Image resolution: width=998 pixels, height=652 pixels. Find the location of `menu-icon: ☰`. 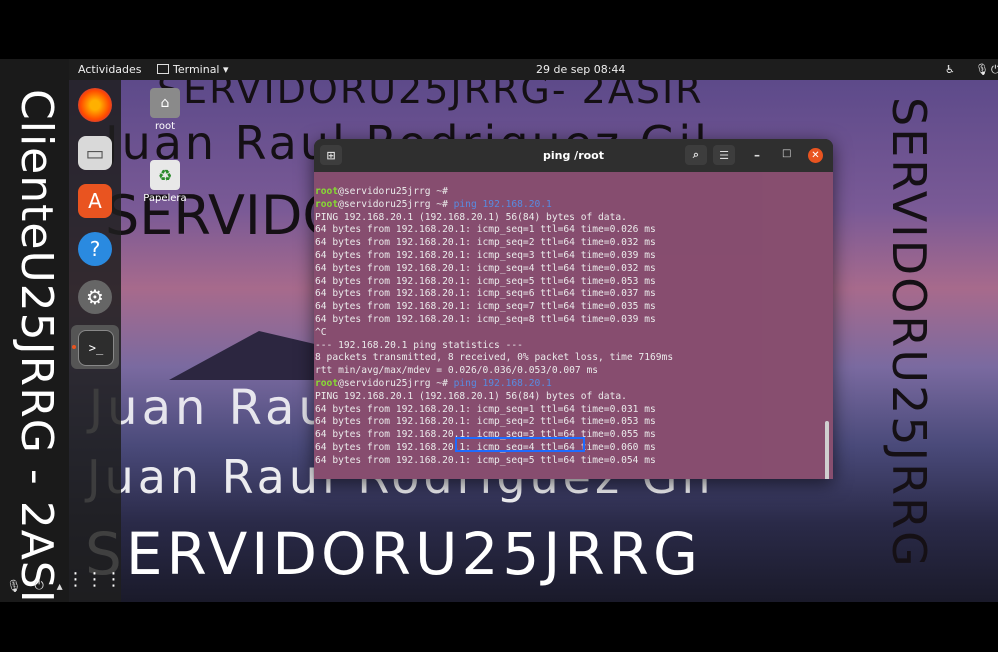

menu-icon: ☰ is located at coordinates (724, 155).